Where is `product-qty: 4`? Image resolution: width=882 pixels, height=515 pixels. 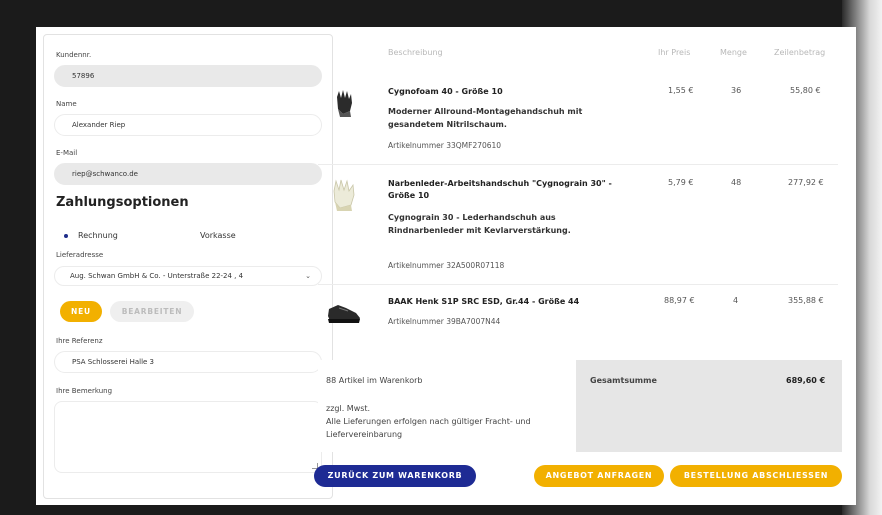
product-qty: 4 is located at coordinates (736, 300).